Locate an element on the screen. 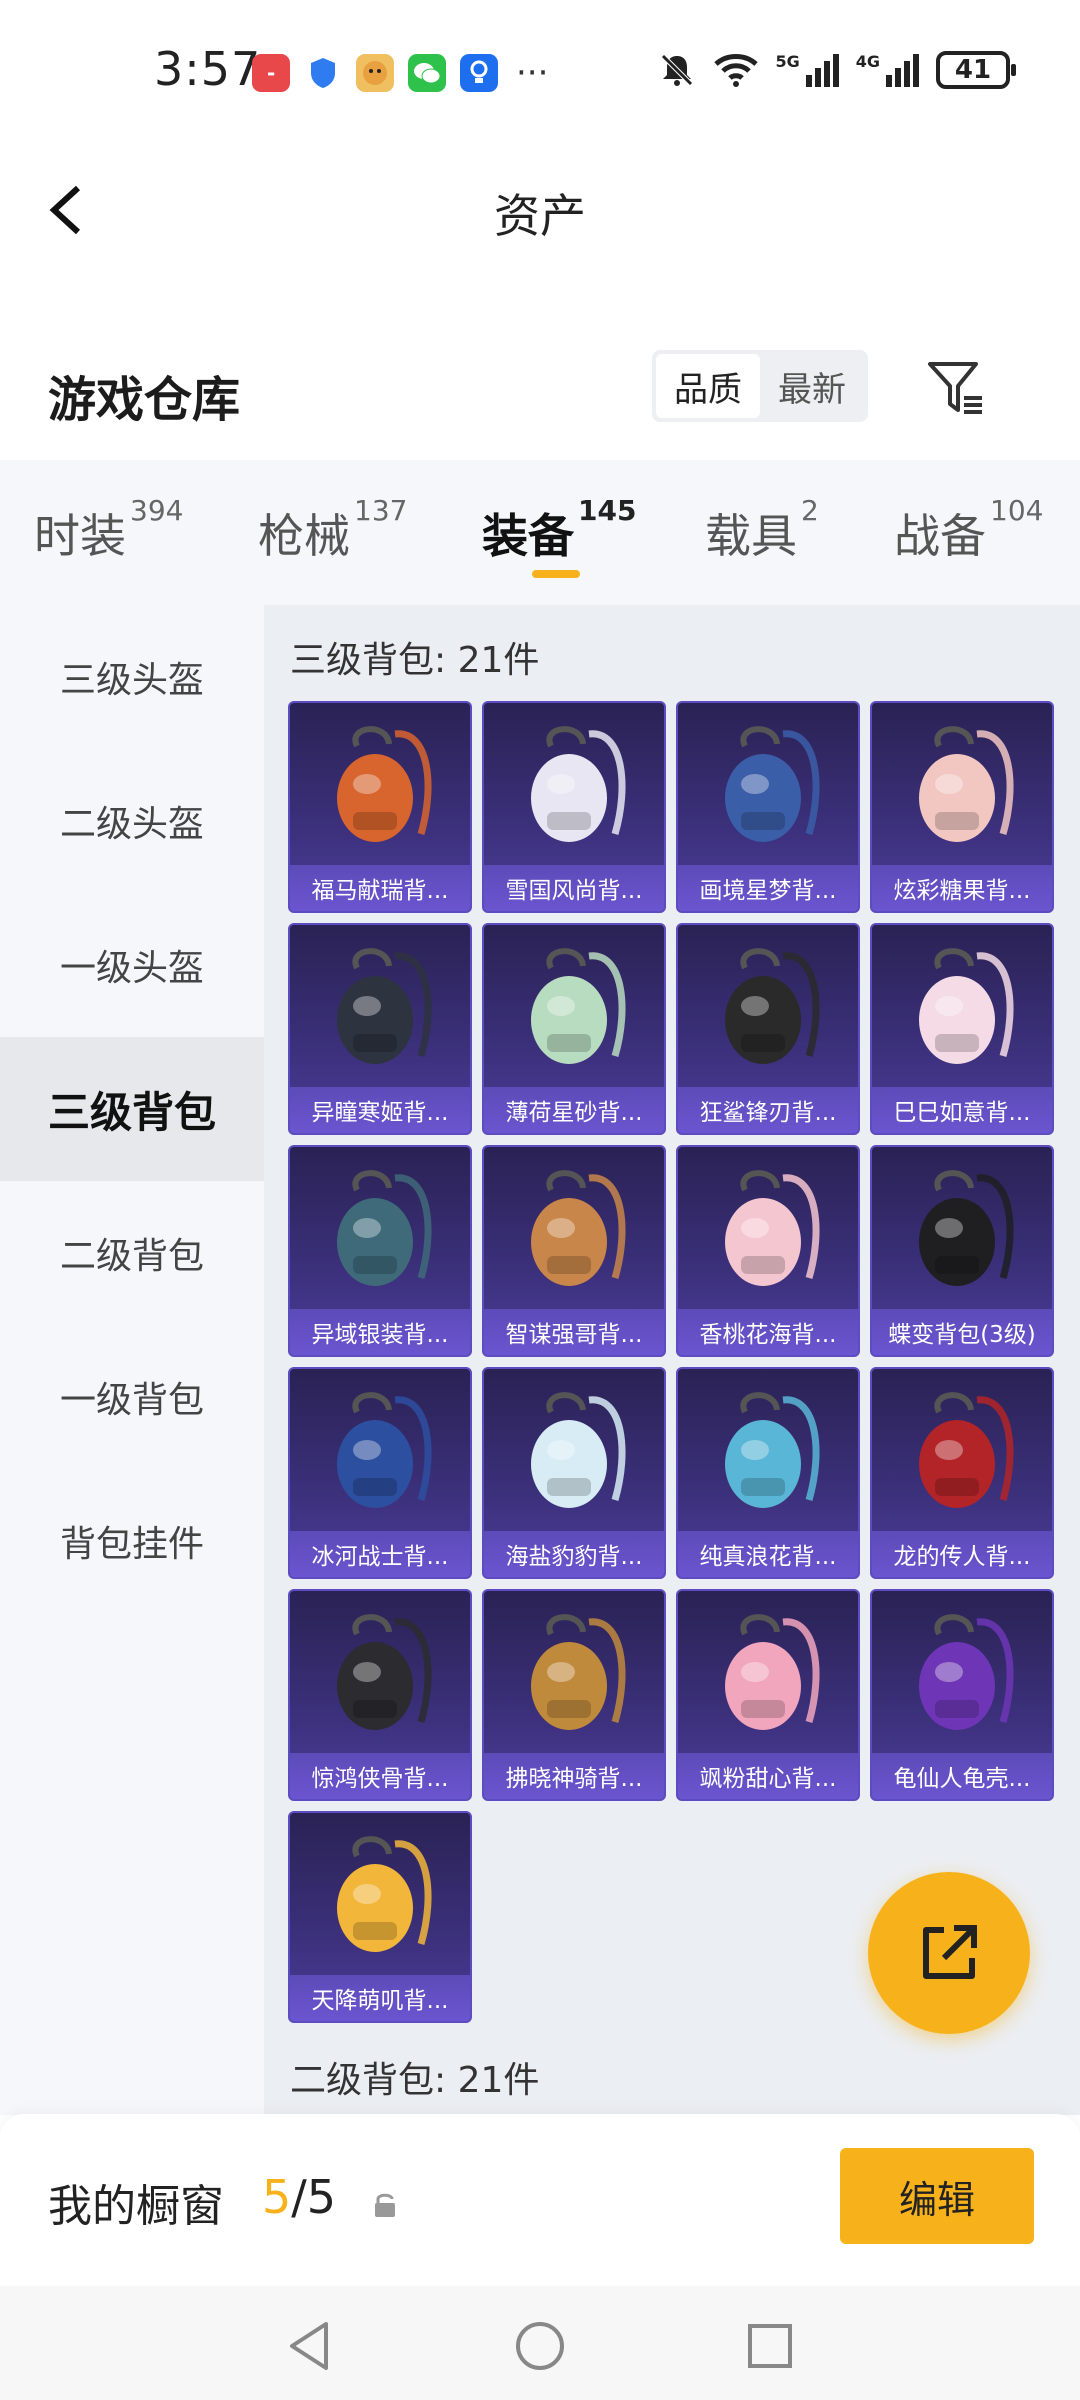  system-nav-bar is located at coordinates (540, 2343).